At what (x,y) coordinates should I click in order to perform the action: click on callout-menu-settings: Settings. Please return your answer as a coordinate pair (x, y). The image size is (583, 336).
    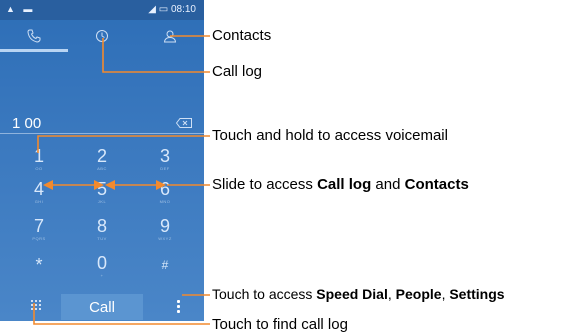
    Looking at the image, I should click on (477, 294).